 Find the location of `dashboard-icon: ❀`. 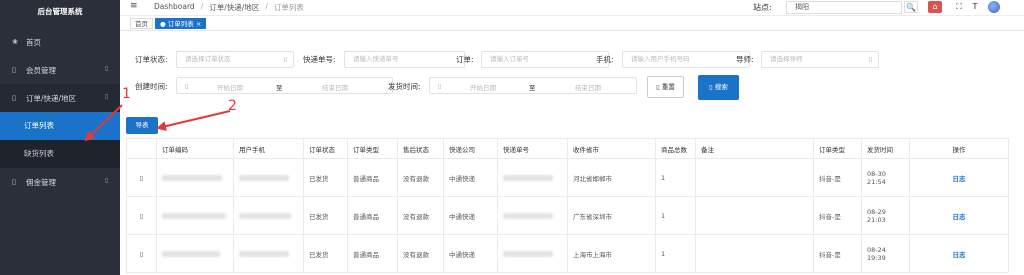

dashboard-icon: ❀ is located at coordinates (15, 42).